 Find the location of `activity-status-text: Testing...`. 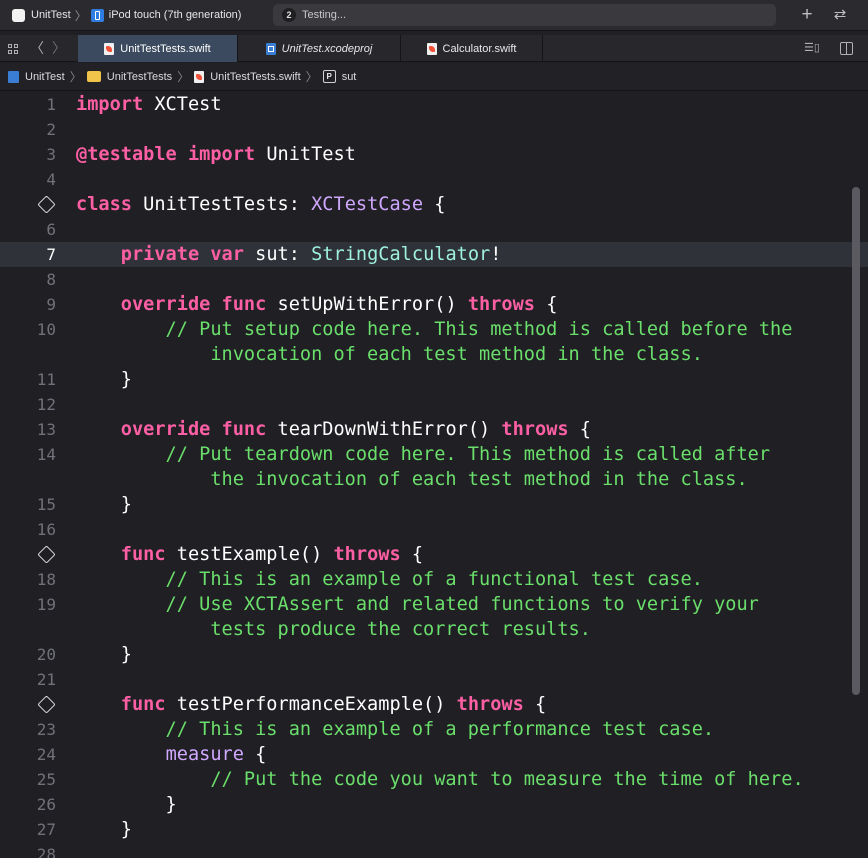

activity-status-text: Testing... is located at coordinates (324, 15).